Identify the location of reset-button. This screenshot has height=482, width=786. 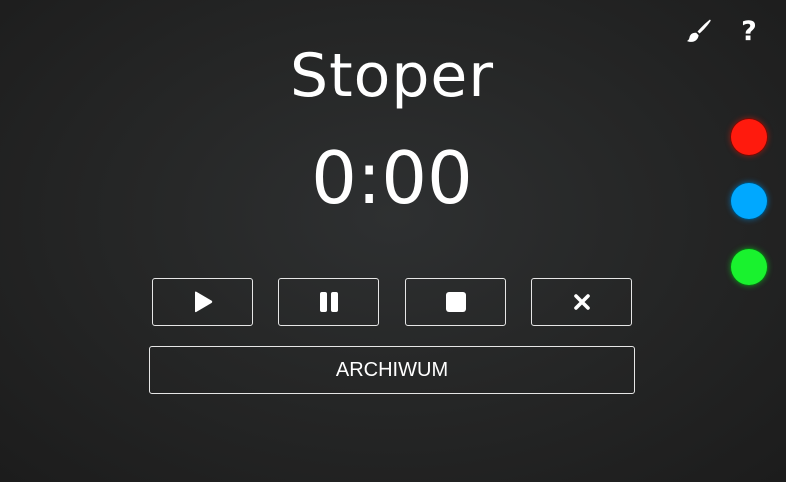
(581, 302).